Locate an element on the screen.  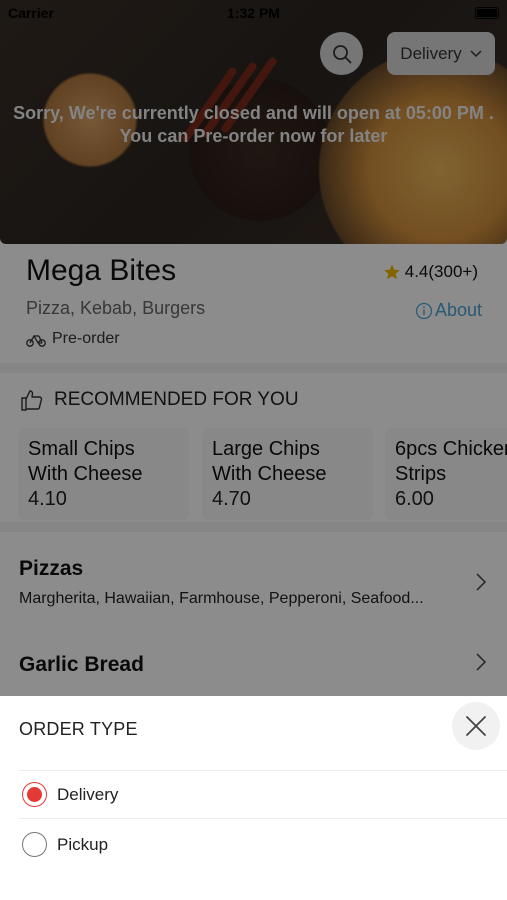
option-label: Delivery is located at coordinates (88, 794).